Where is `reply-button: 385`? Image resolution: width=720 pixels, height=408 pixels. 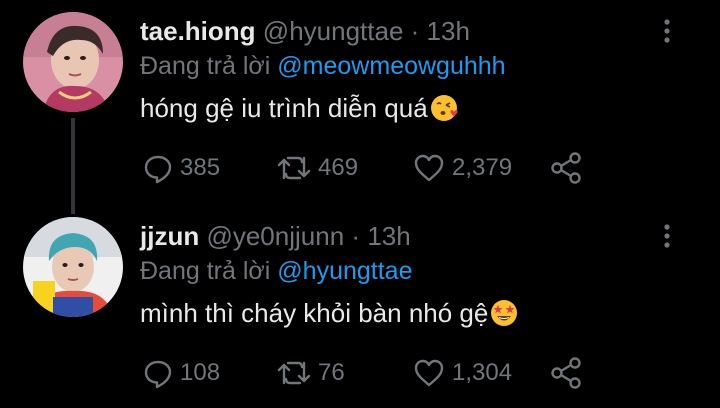 reply-button: 385 is located at coordinates (181, 168).